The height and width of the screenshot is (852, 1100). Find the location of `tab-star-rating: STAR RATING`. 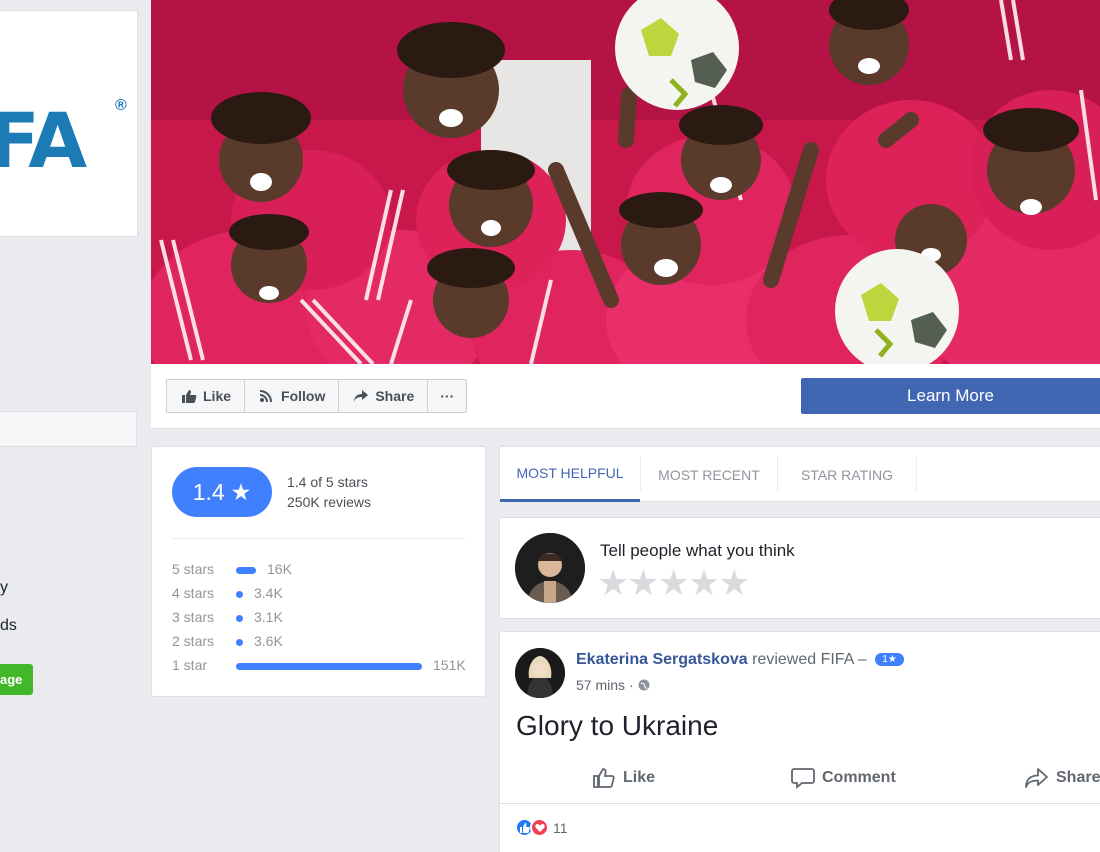

tab-star-rating: STAR RATING is located at coordinates (847, 474).